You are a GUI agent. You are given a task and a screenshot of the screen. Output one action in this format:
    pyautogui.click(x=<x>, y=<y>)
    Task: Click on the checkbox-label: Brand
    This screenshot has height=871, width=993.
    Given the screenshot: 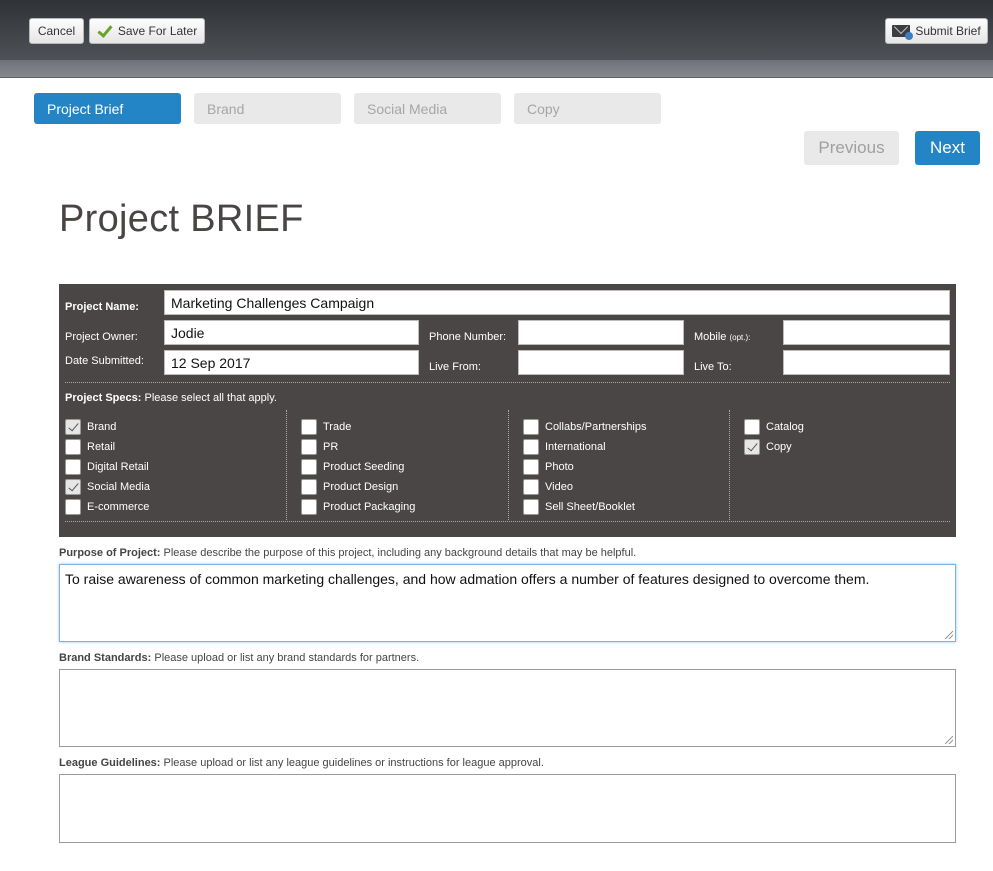 What is the action you would take?
    pyautogui.click(x=102, y=427)
    